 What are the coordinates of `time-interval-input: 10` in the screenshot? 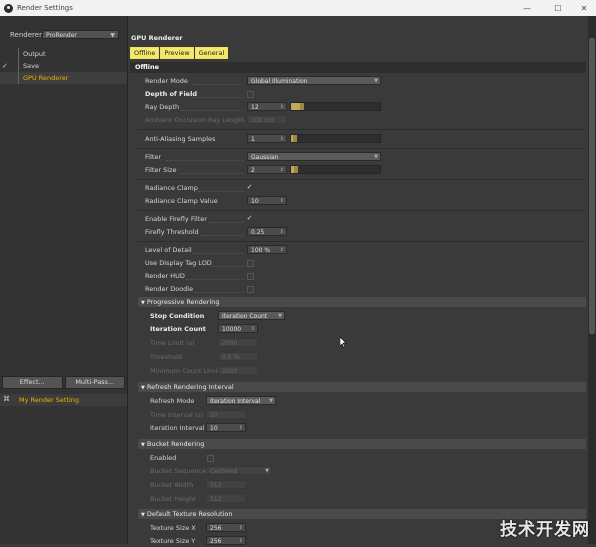 It's located at (226, 414).